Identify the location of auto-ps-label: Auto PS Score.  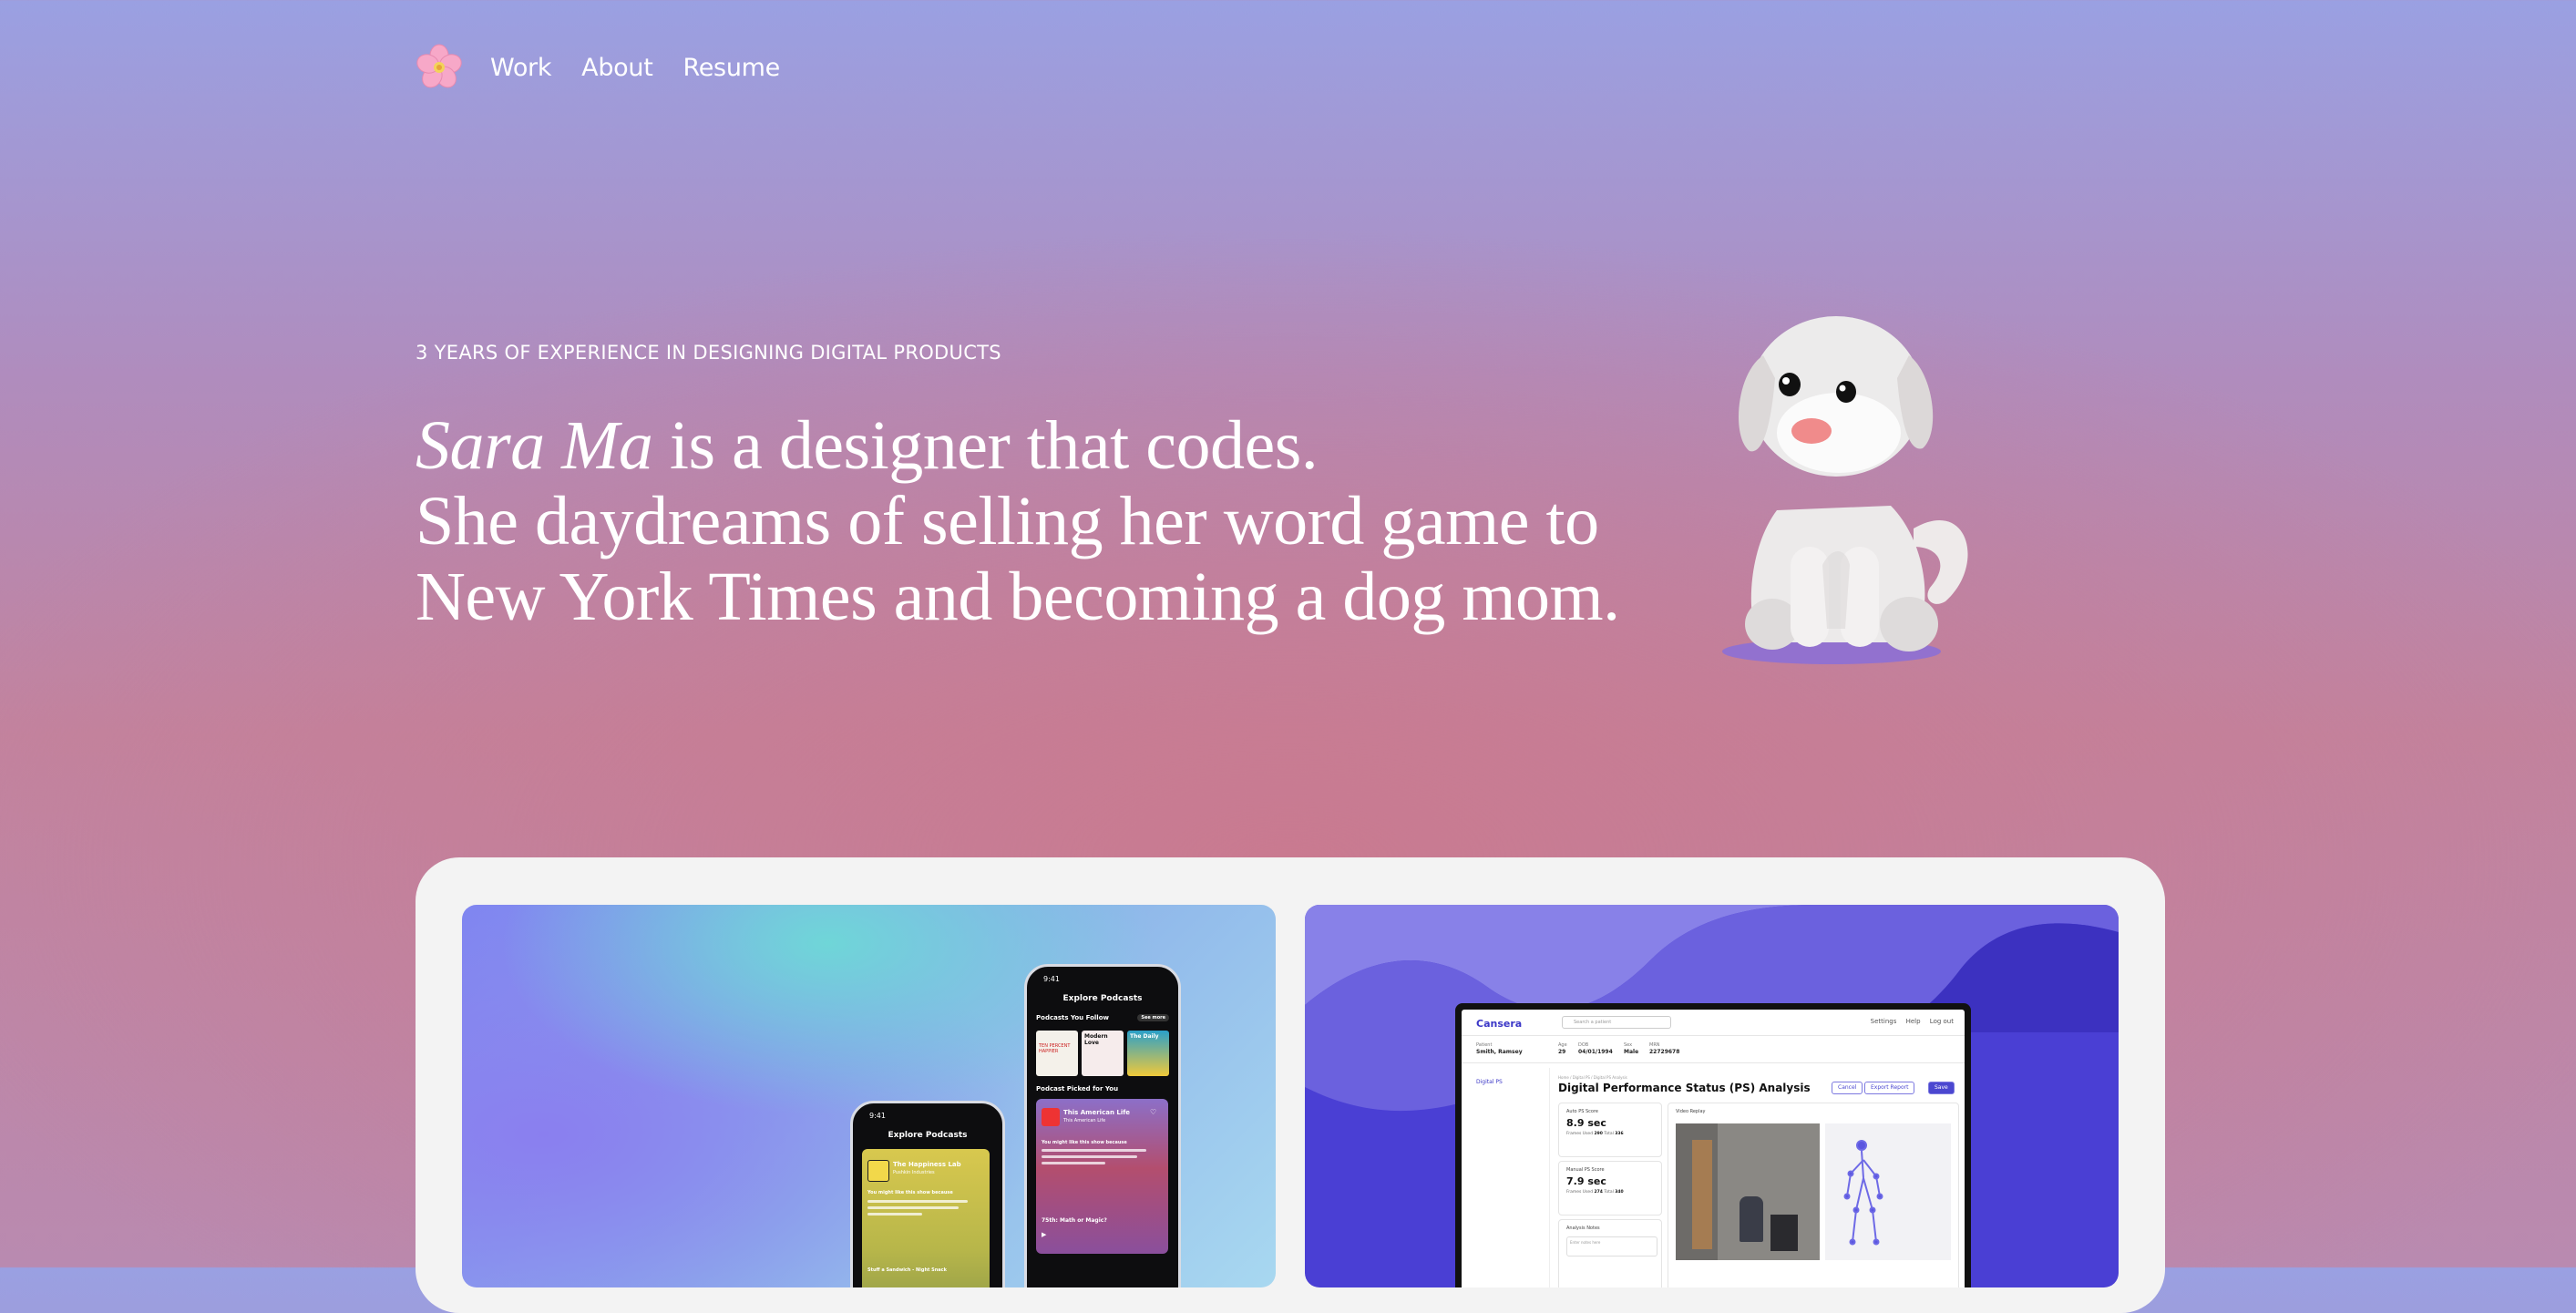
(1582, 1111).